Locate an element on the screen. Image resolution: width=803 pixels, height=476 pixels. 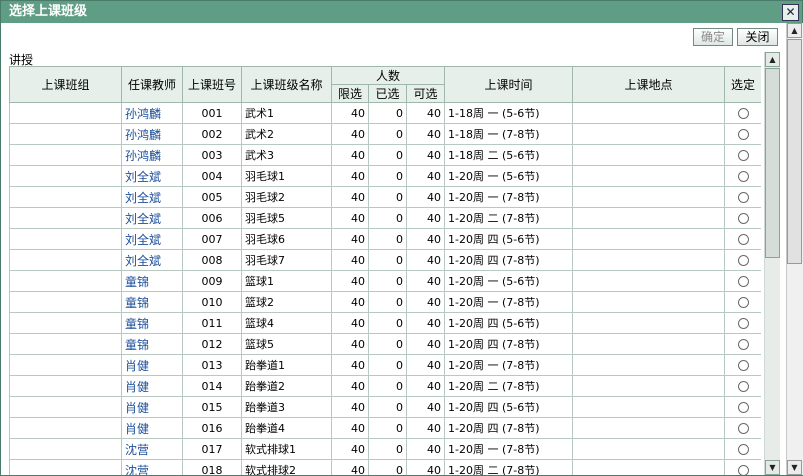
cell-class-name: 羽毛球7 is located at coordinates (286, 260).